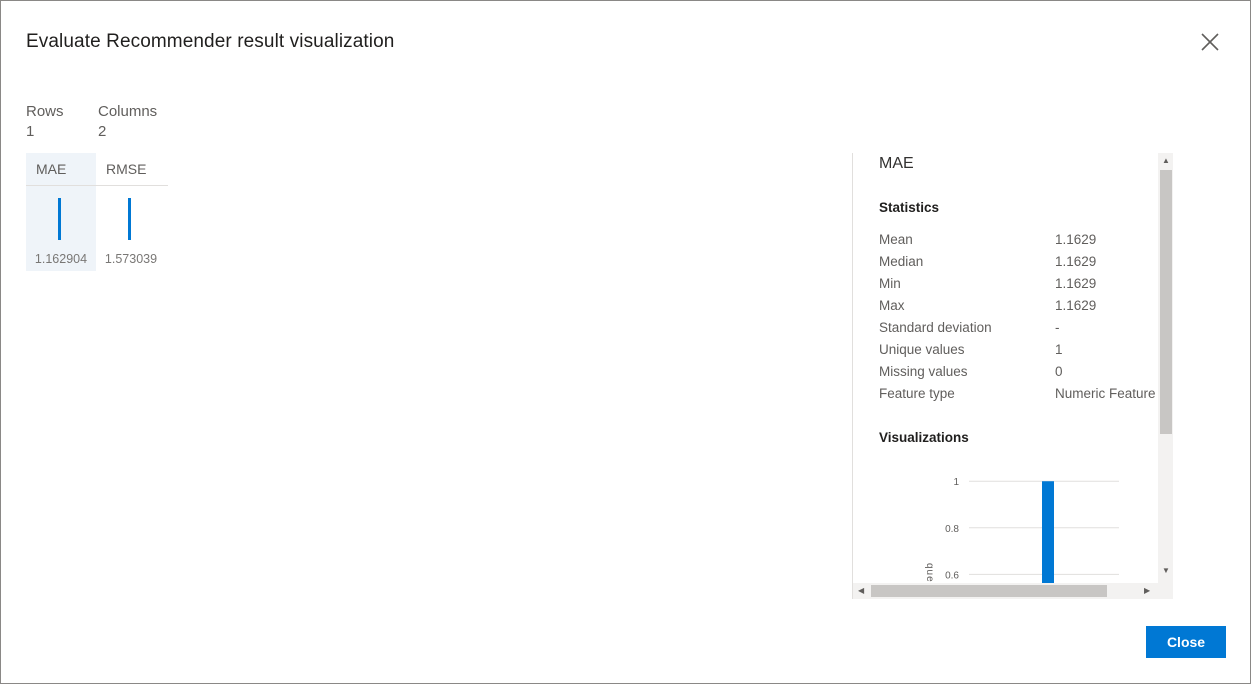 The width and height of the screenshot is (1251, 684). I want to click on close-icon, so click(1210, 42).